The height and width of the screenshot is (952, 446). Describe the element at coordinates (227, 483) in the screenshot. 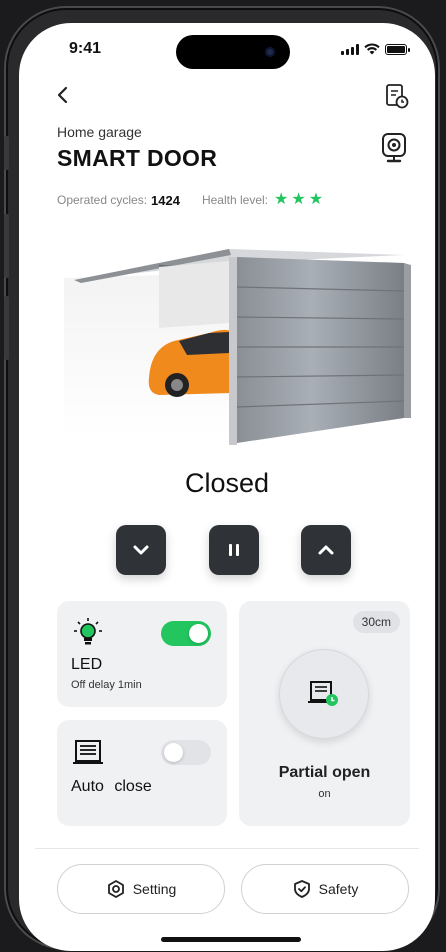

I see `door-state-label: Closed` at that location.